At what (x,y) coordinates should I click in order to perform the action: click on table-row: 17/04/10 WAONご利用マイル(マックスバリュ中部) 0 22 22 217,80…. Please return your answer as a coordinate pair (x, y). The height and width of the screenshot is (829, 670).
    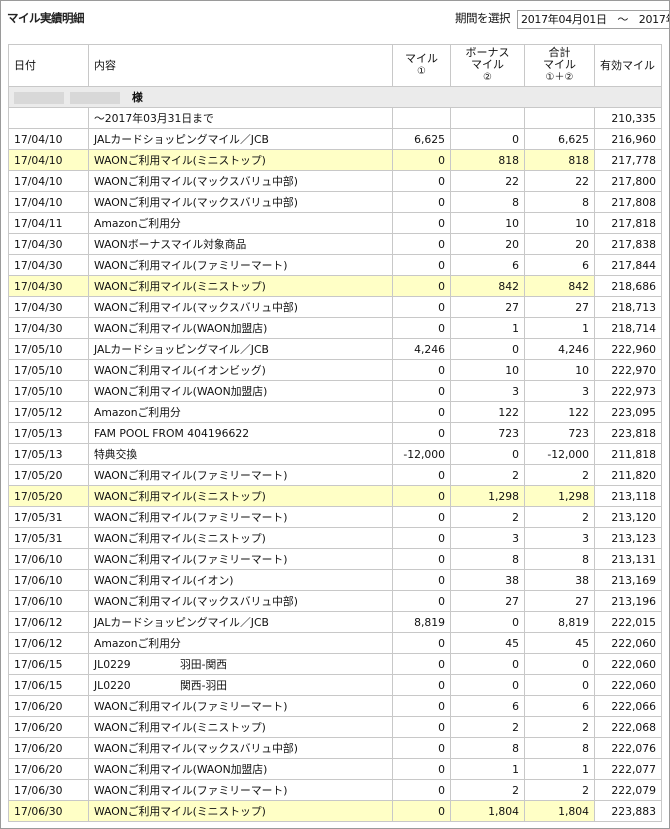
    Looking at the image, I should click on (335, 181).